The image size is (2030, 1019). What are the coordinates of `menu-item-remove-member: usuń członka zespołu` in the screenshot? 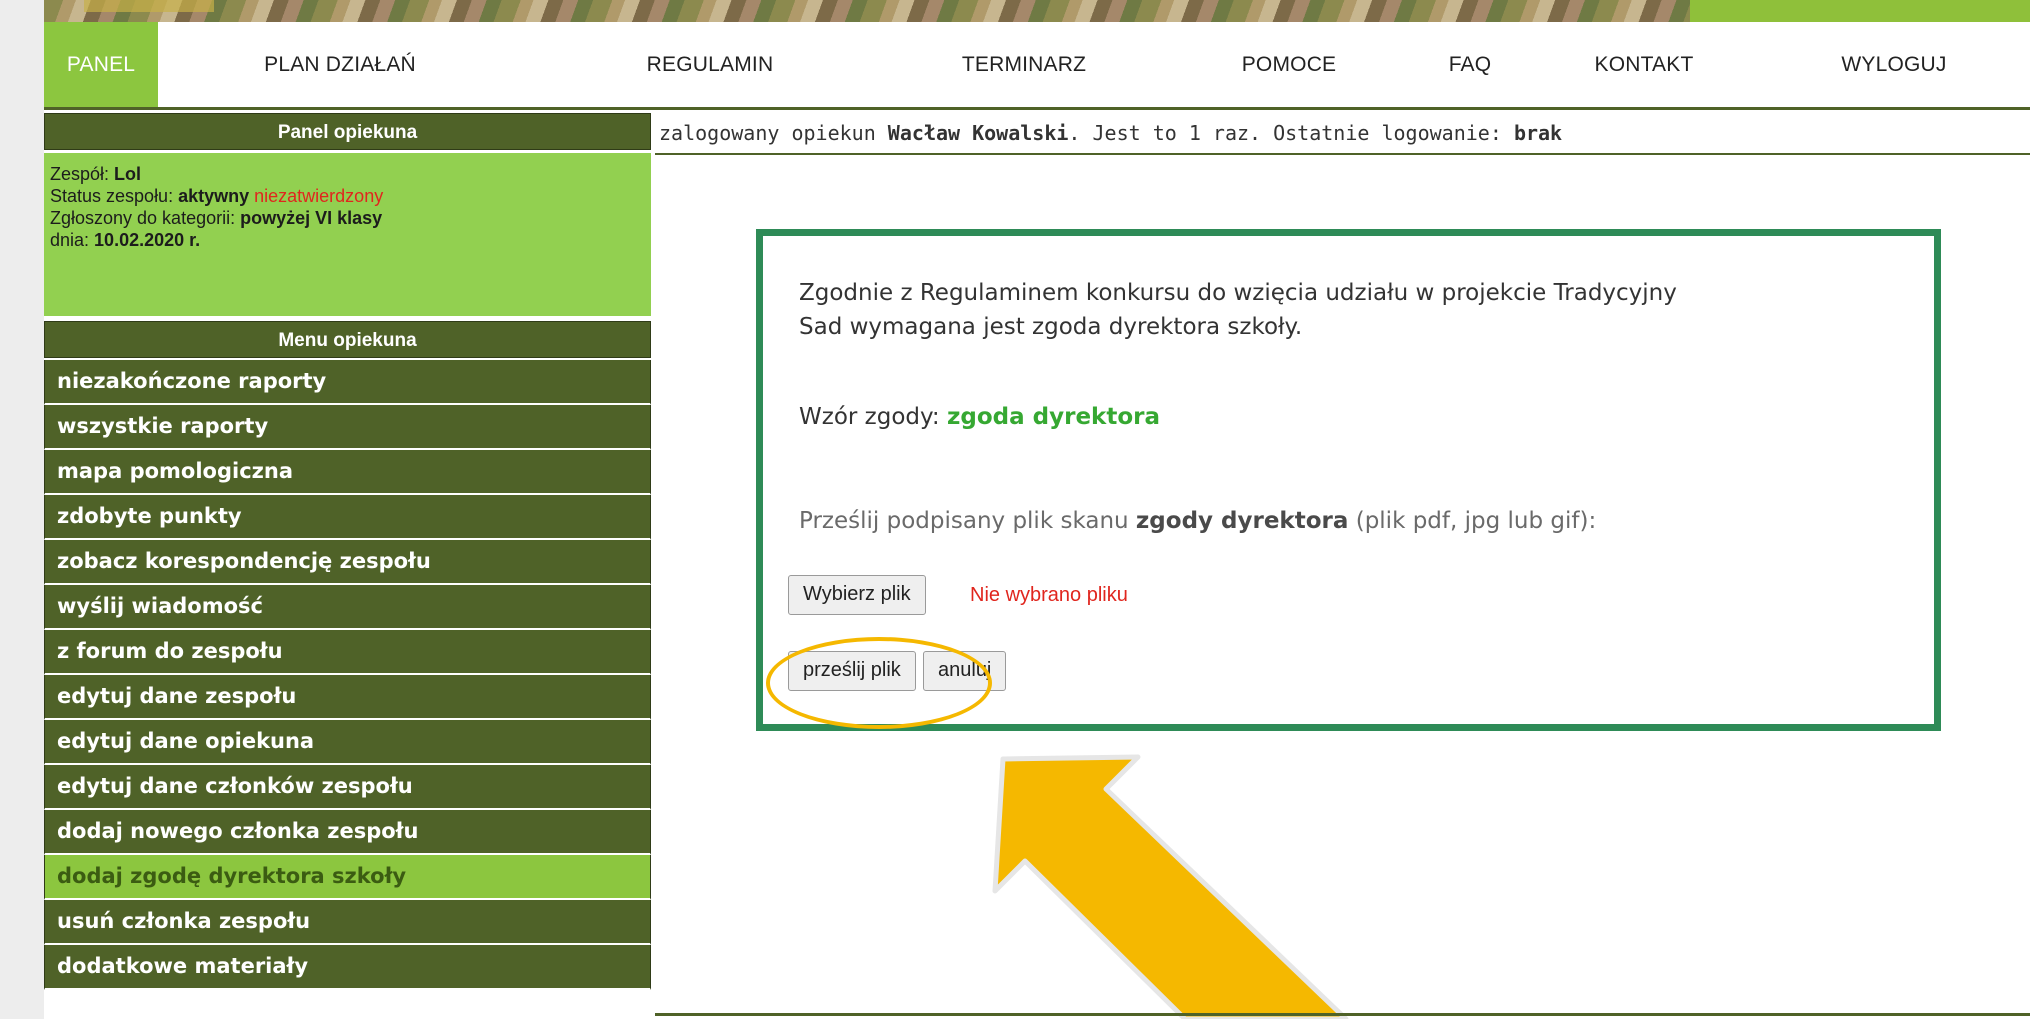 It's located at (347, 922).